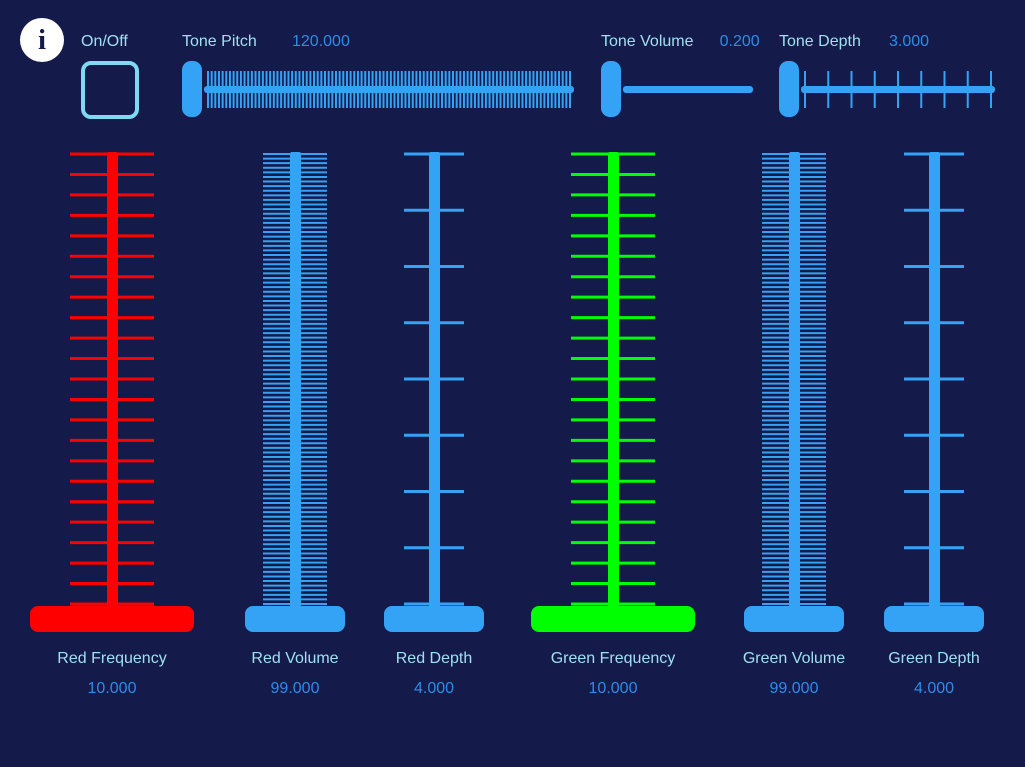  I want to click on red-depth-slider: Red Depth 4.000, so click(434, 432).